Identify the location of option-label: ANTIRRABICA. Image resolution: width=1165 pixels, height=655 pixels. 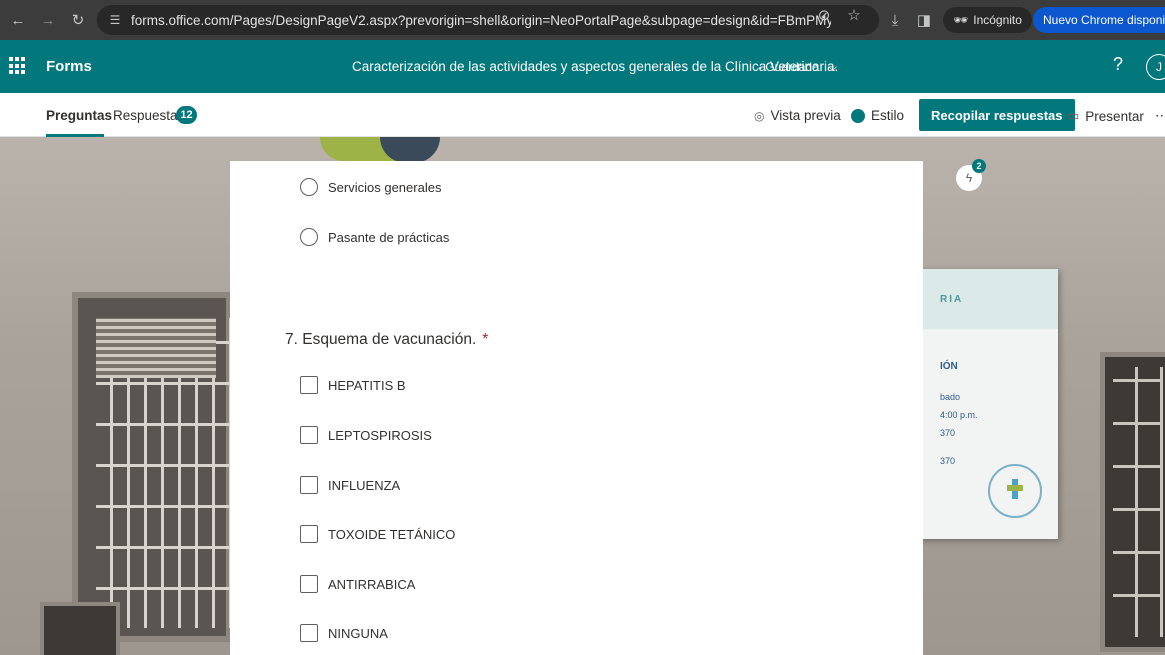
(372, 584).